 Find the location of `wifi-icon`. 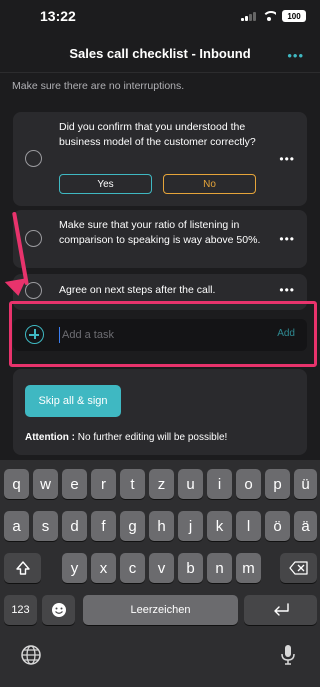

wifi-icon is located at coordinates (269, 16).